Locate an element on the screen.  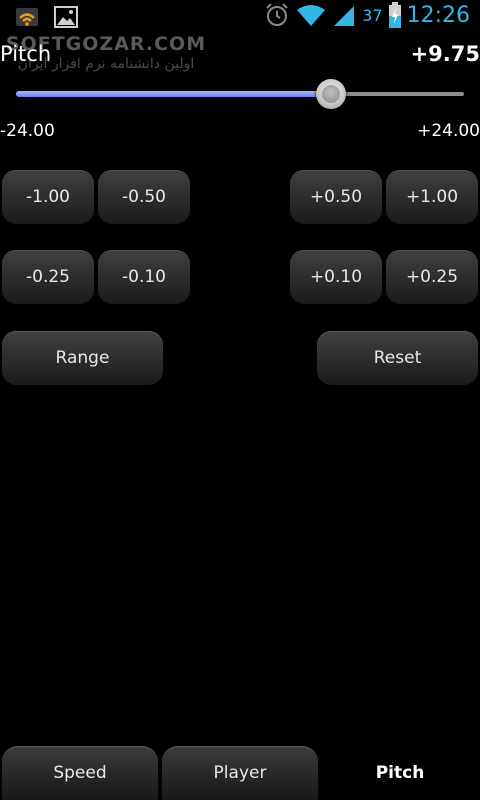
minus-0-25-button: -0.25 is located at coordinates (48, 277).